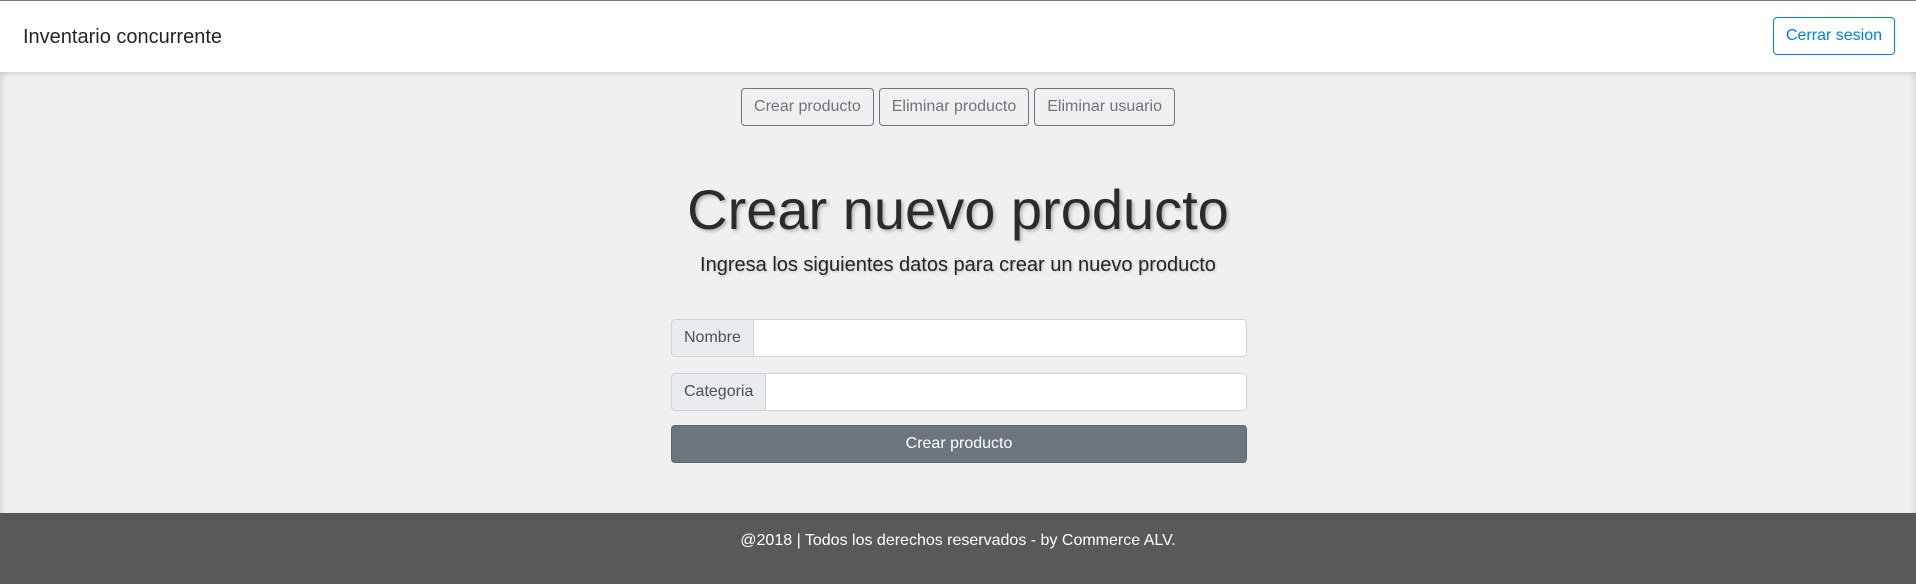  Describe the element at coordinates (1104, 107) in the screenshot. I see `tab-delete-user: Eliminar usuario` at that location.